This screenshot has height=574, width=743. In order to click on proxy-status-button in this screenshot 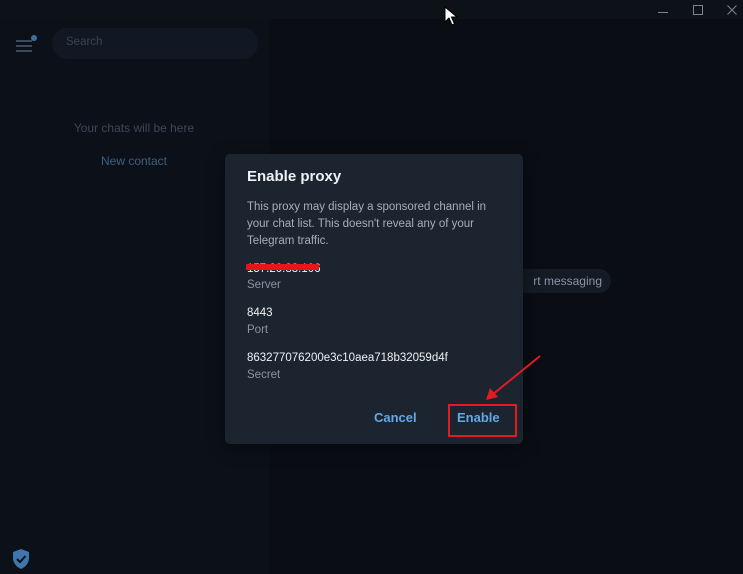, I will do `click(21, 559)`.